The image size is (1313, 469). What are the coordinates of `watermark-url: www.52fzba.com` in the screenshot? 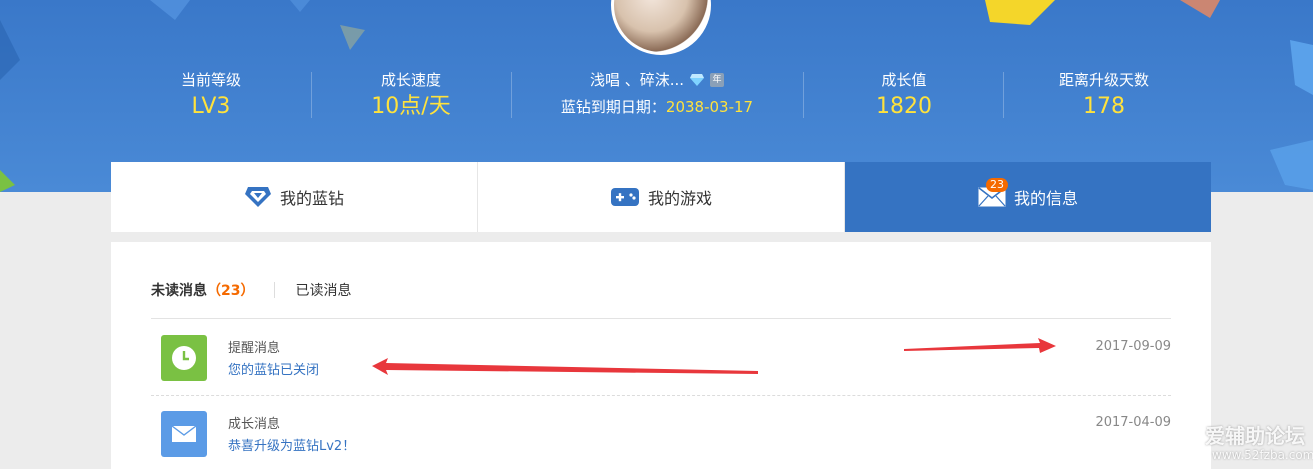 It's located at (1262, 455).